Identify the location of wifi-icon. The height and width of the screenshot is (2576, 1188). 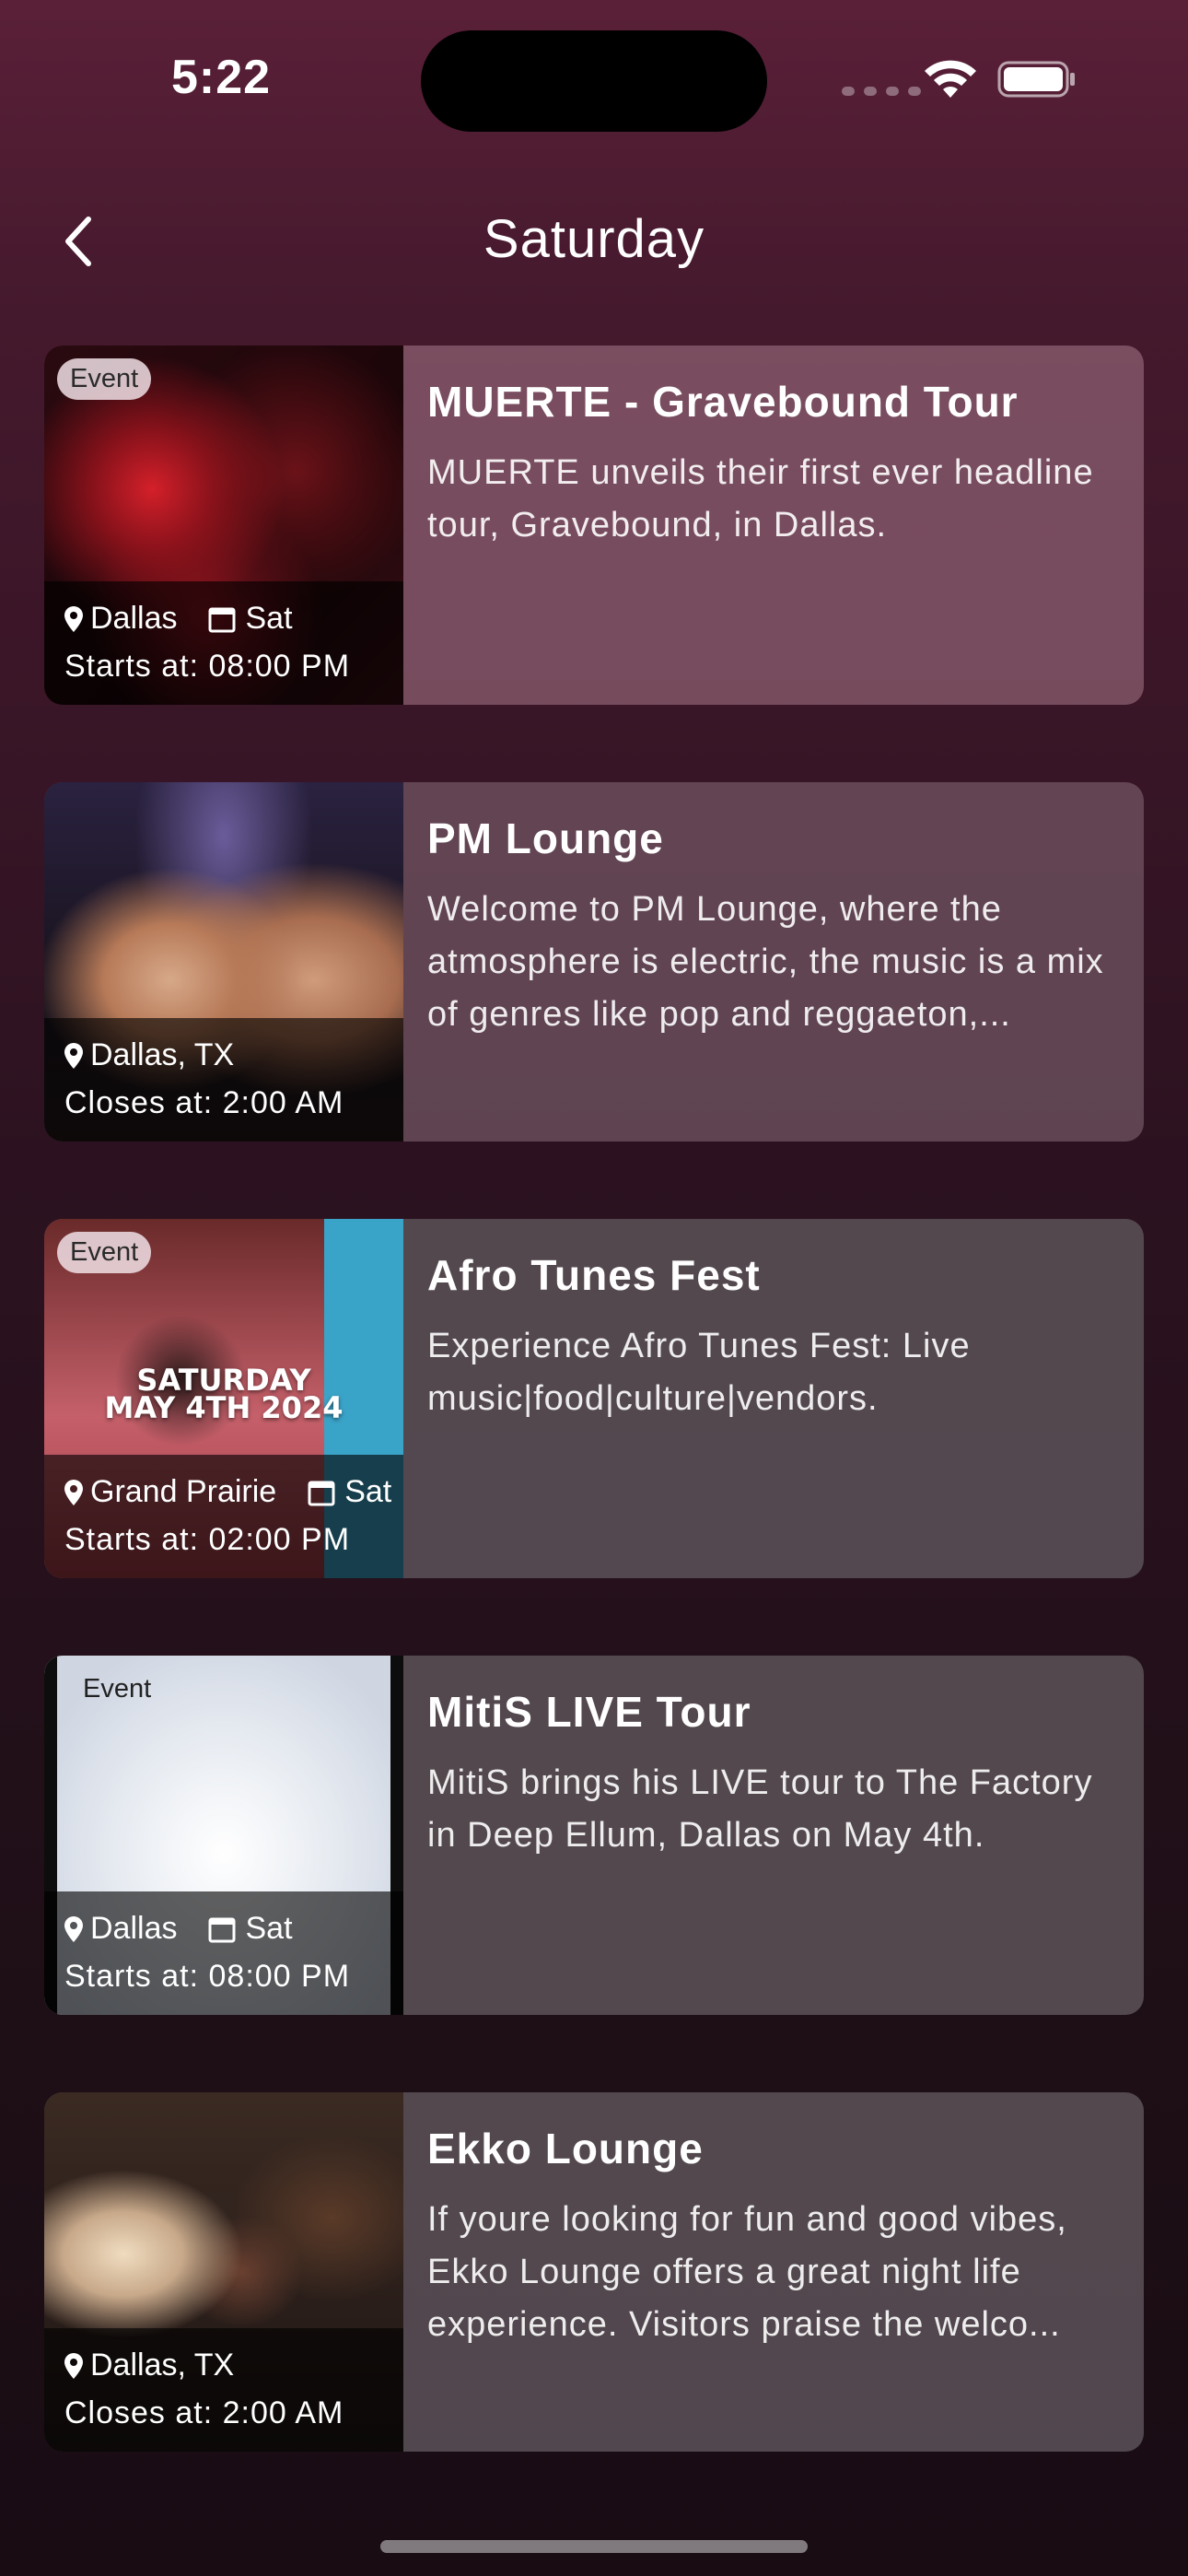
(951, 79).